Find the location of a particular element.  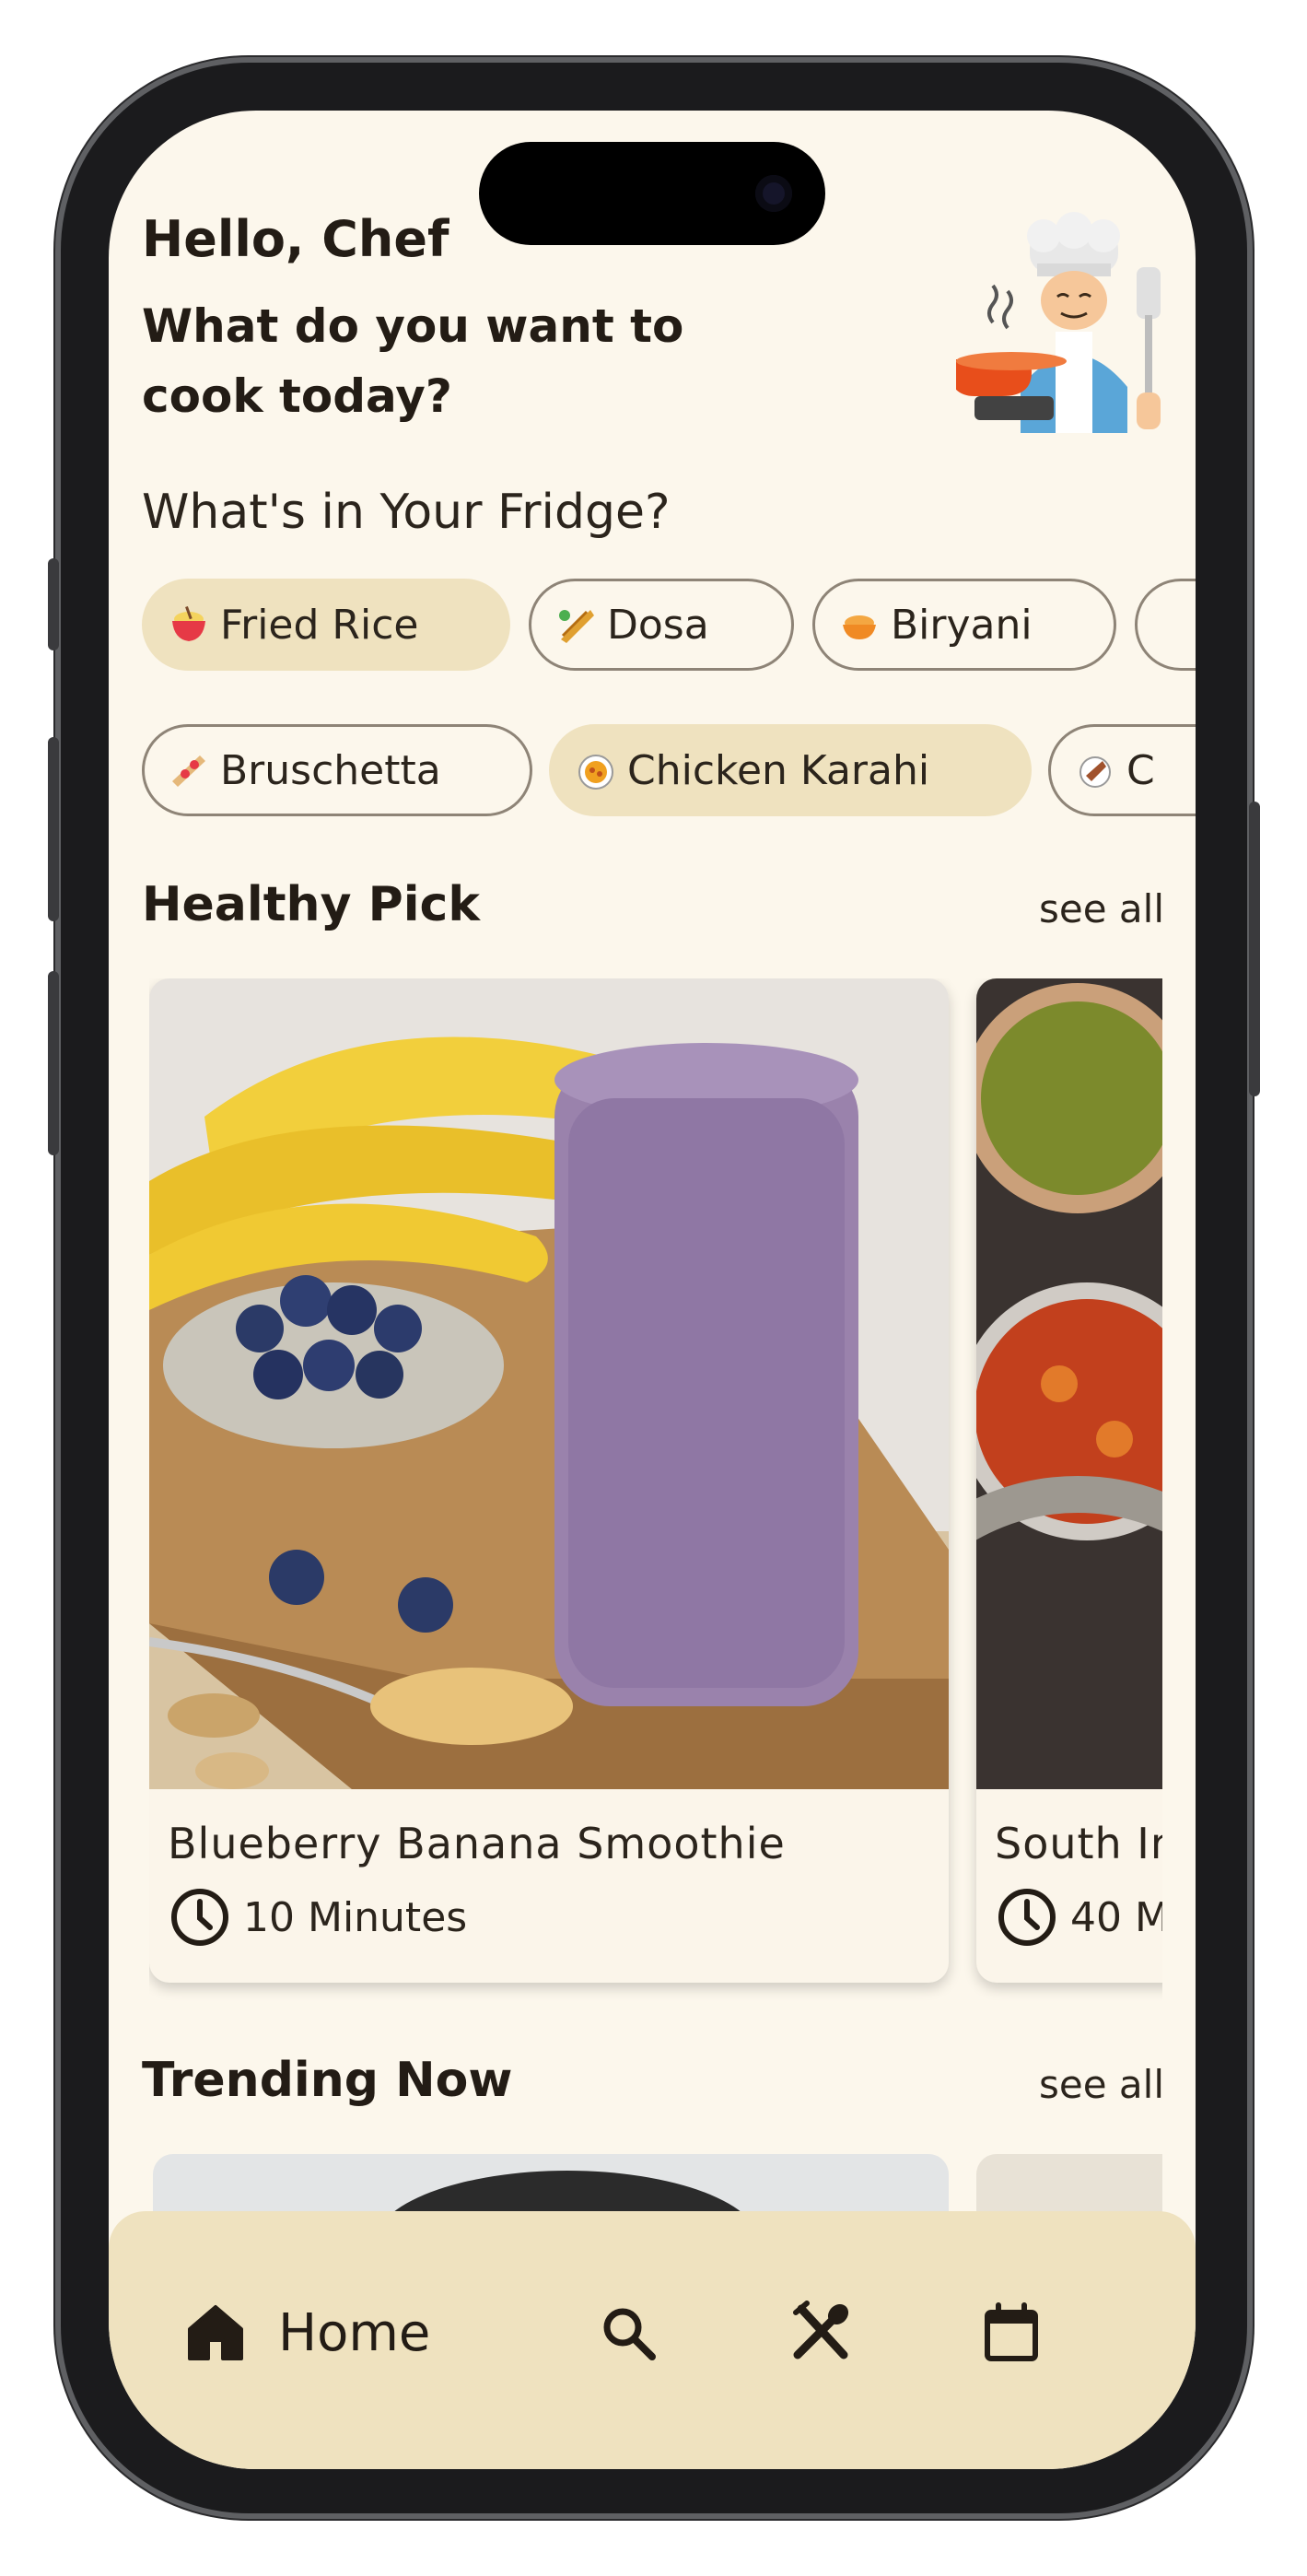

greeting-question: What do you want to cook today? is located at coordinates (413, 361).